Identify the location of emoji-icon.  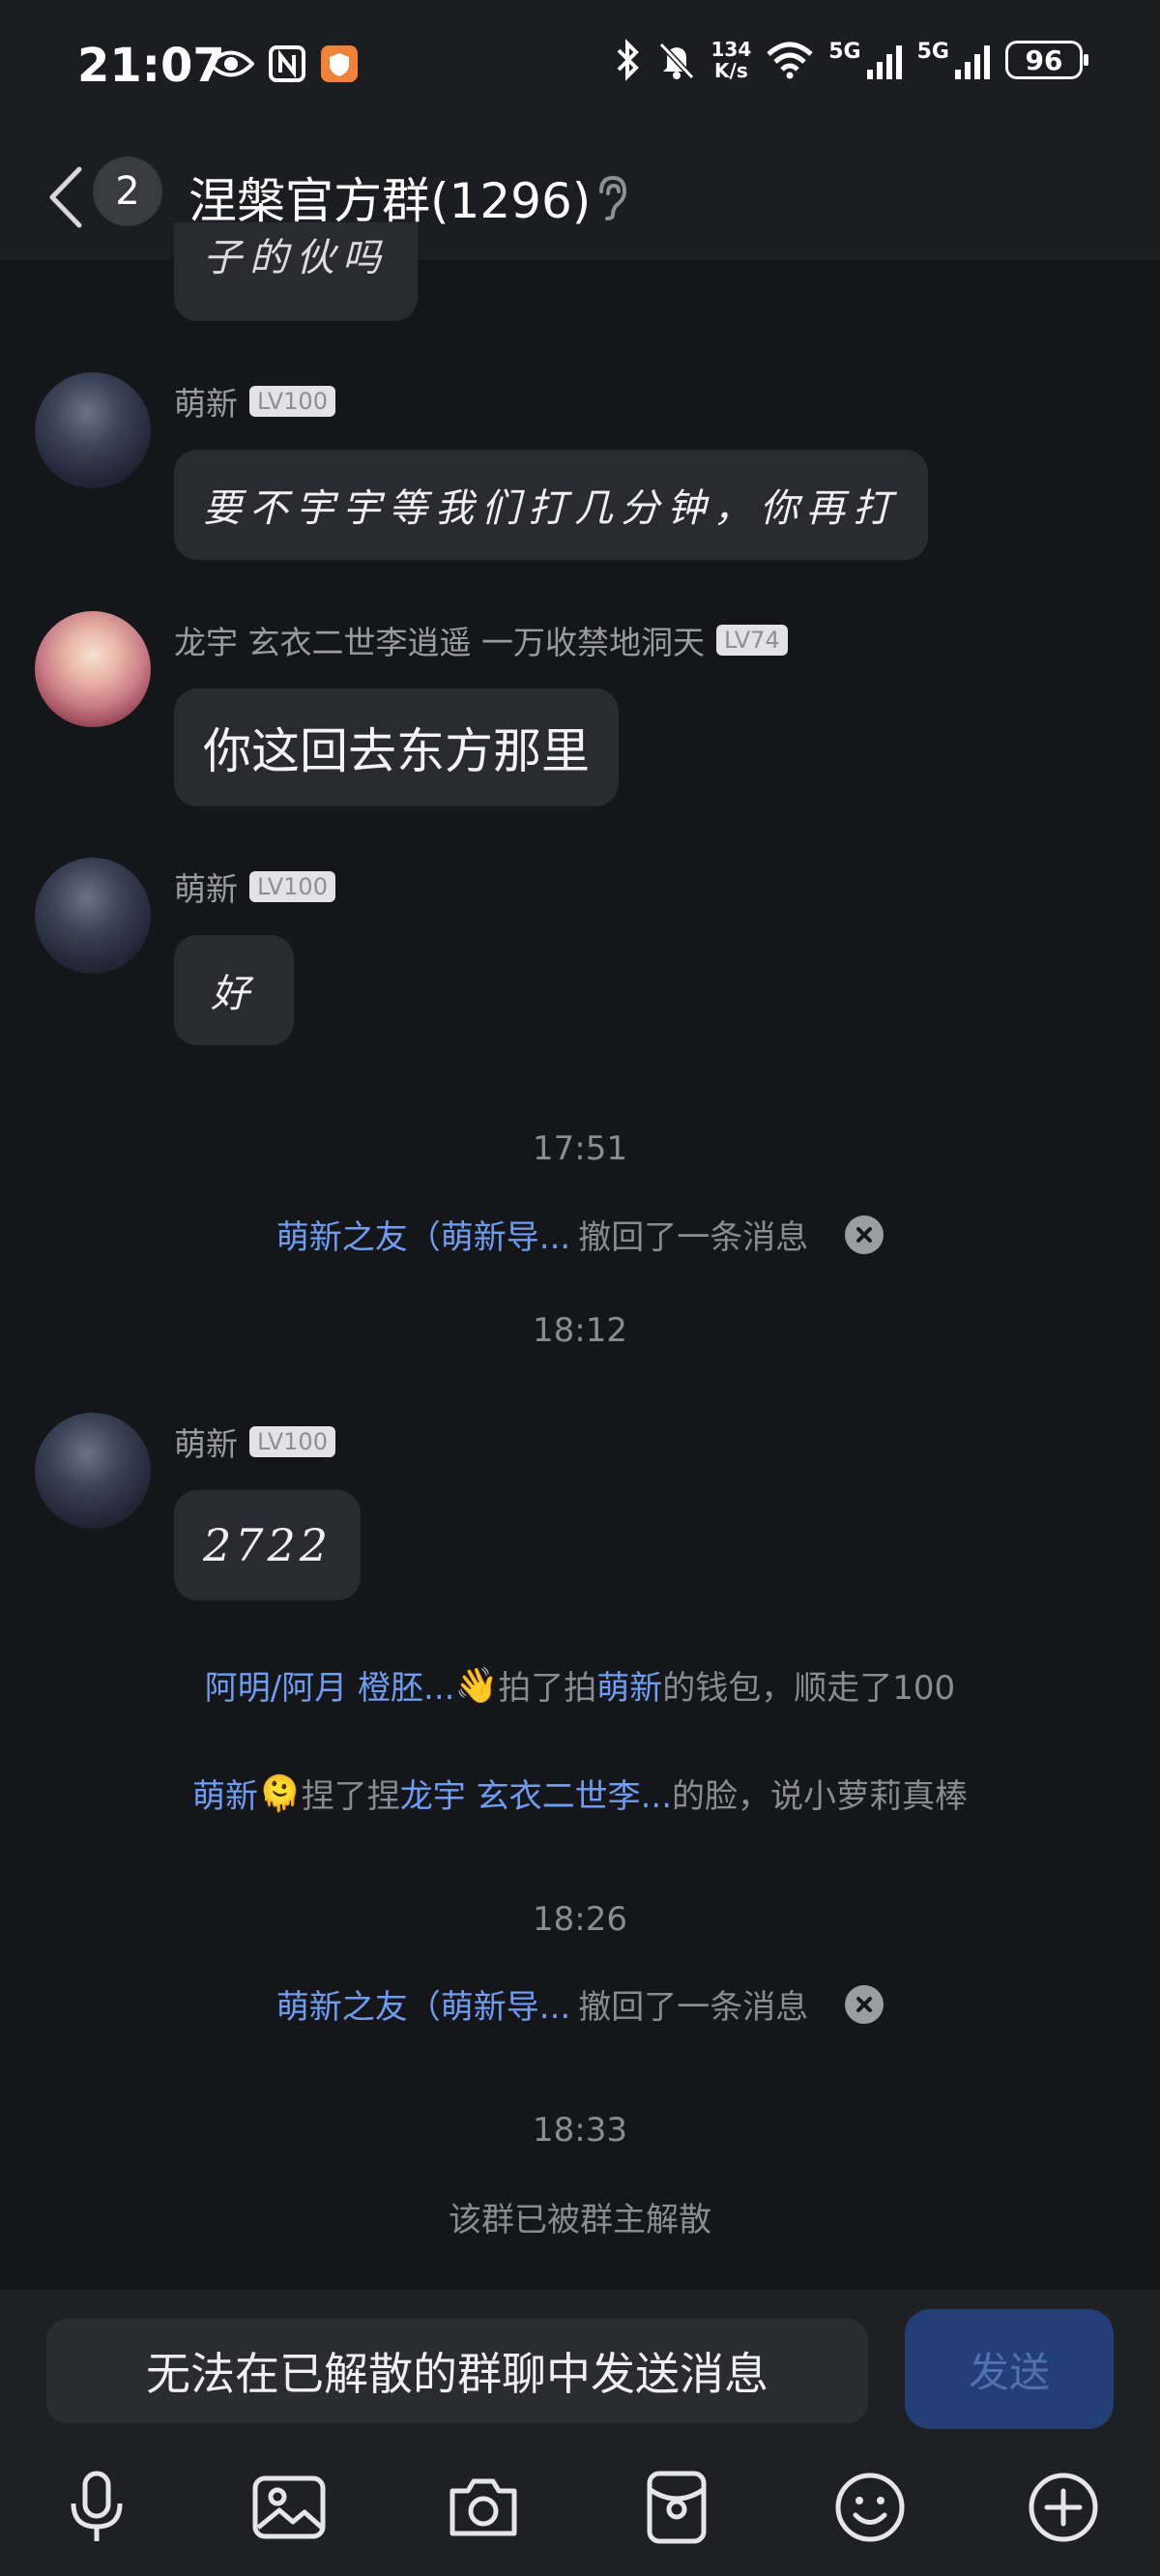
(870, 2507).